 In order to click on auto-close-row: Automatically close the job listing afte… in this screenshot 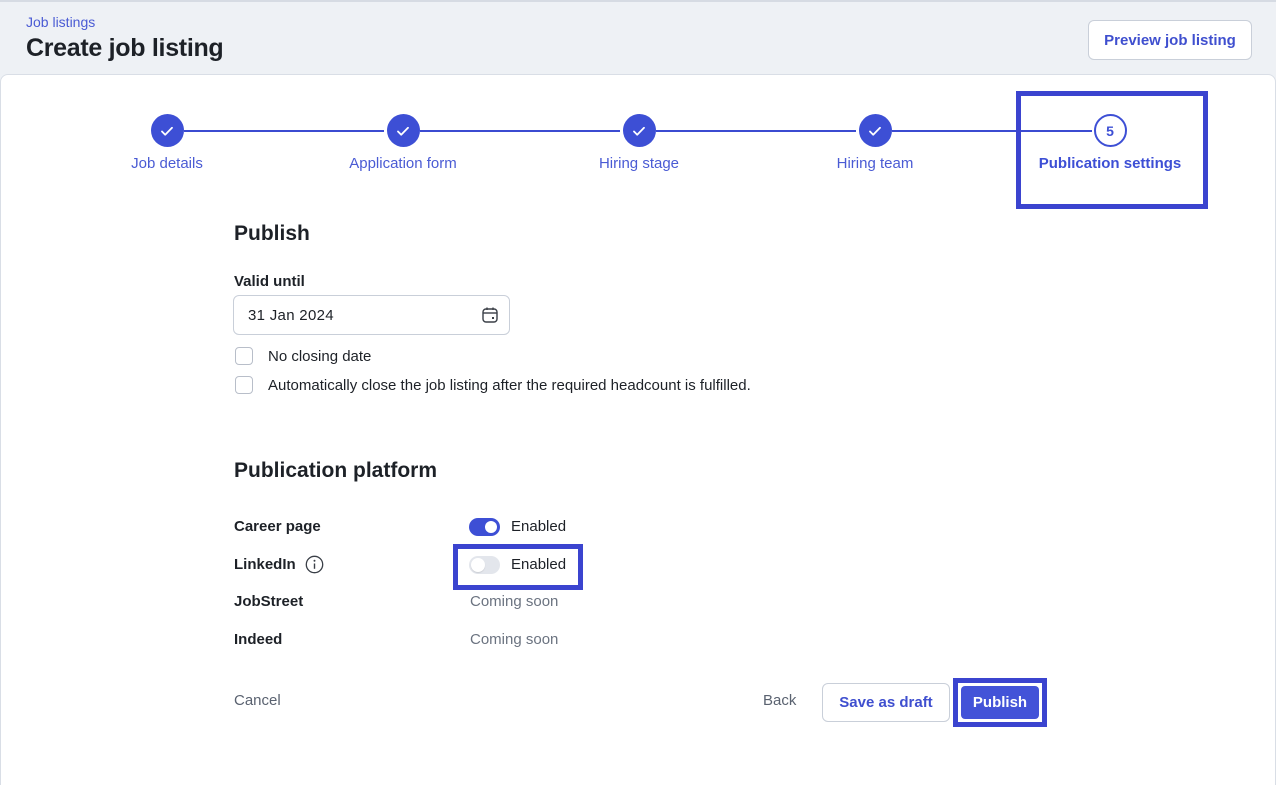, I will do `click(493, 385)`.